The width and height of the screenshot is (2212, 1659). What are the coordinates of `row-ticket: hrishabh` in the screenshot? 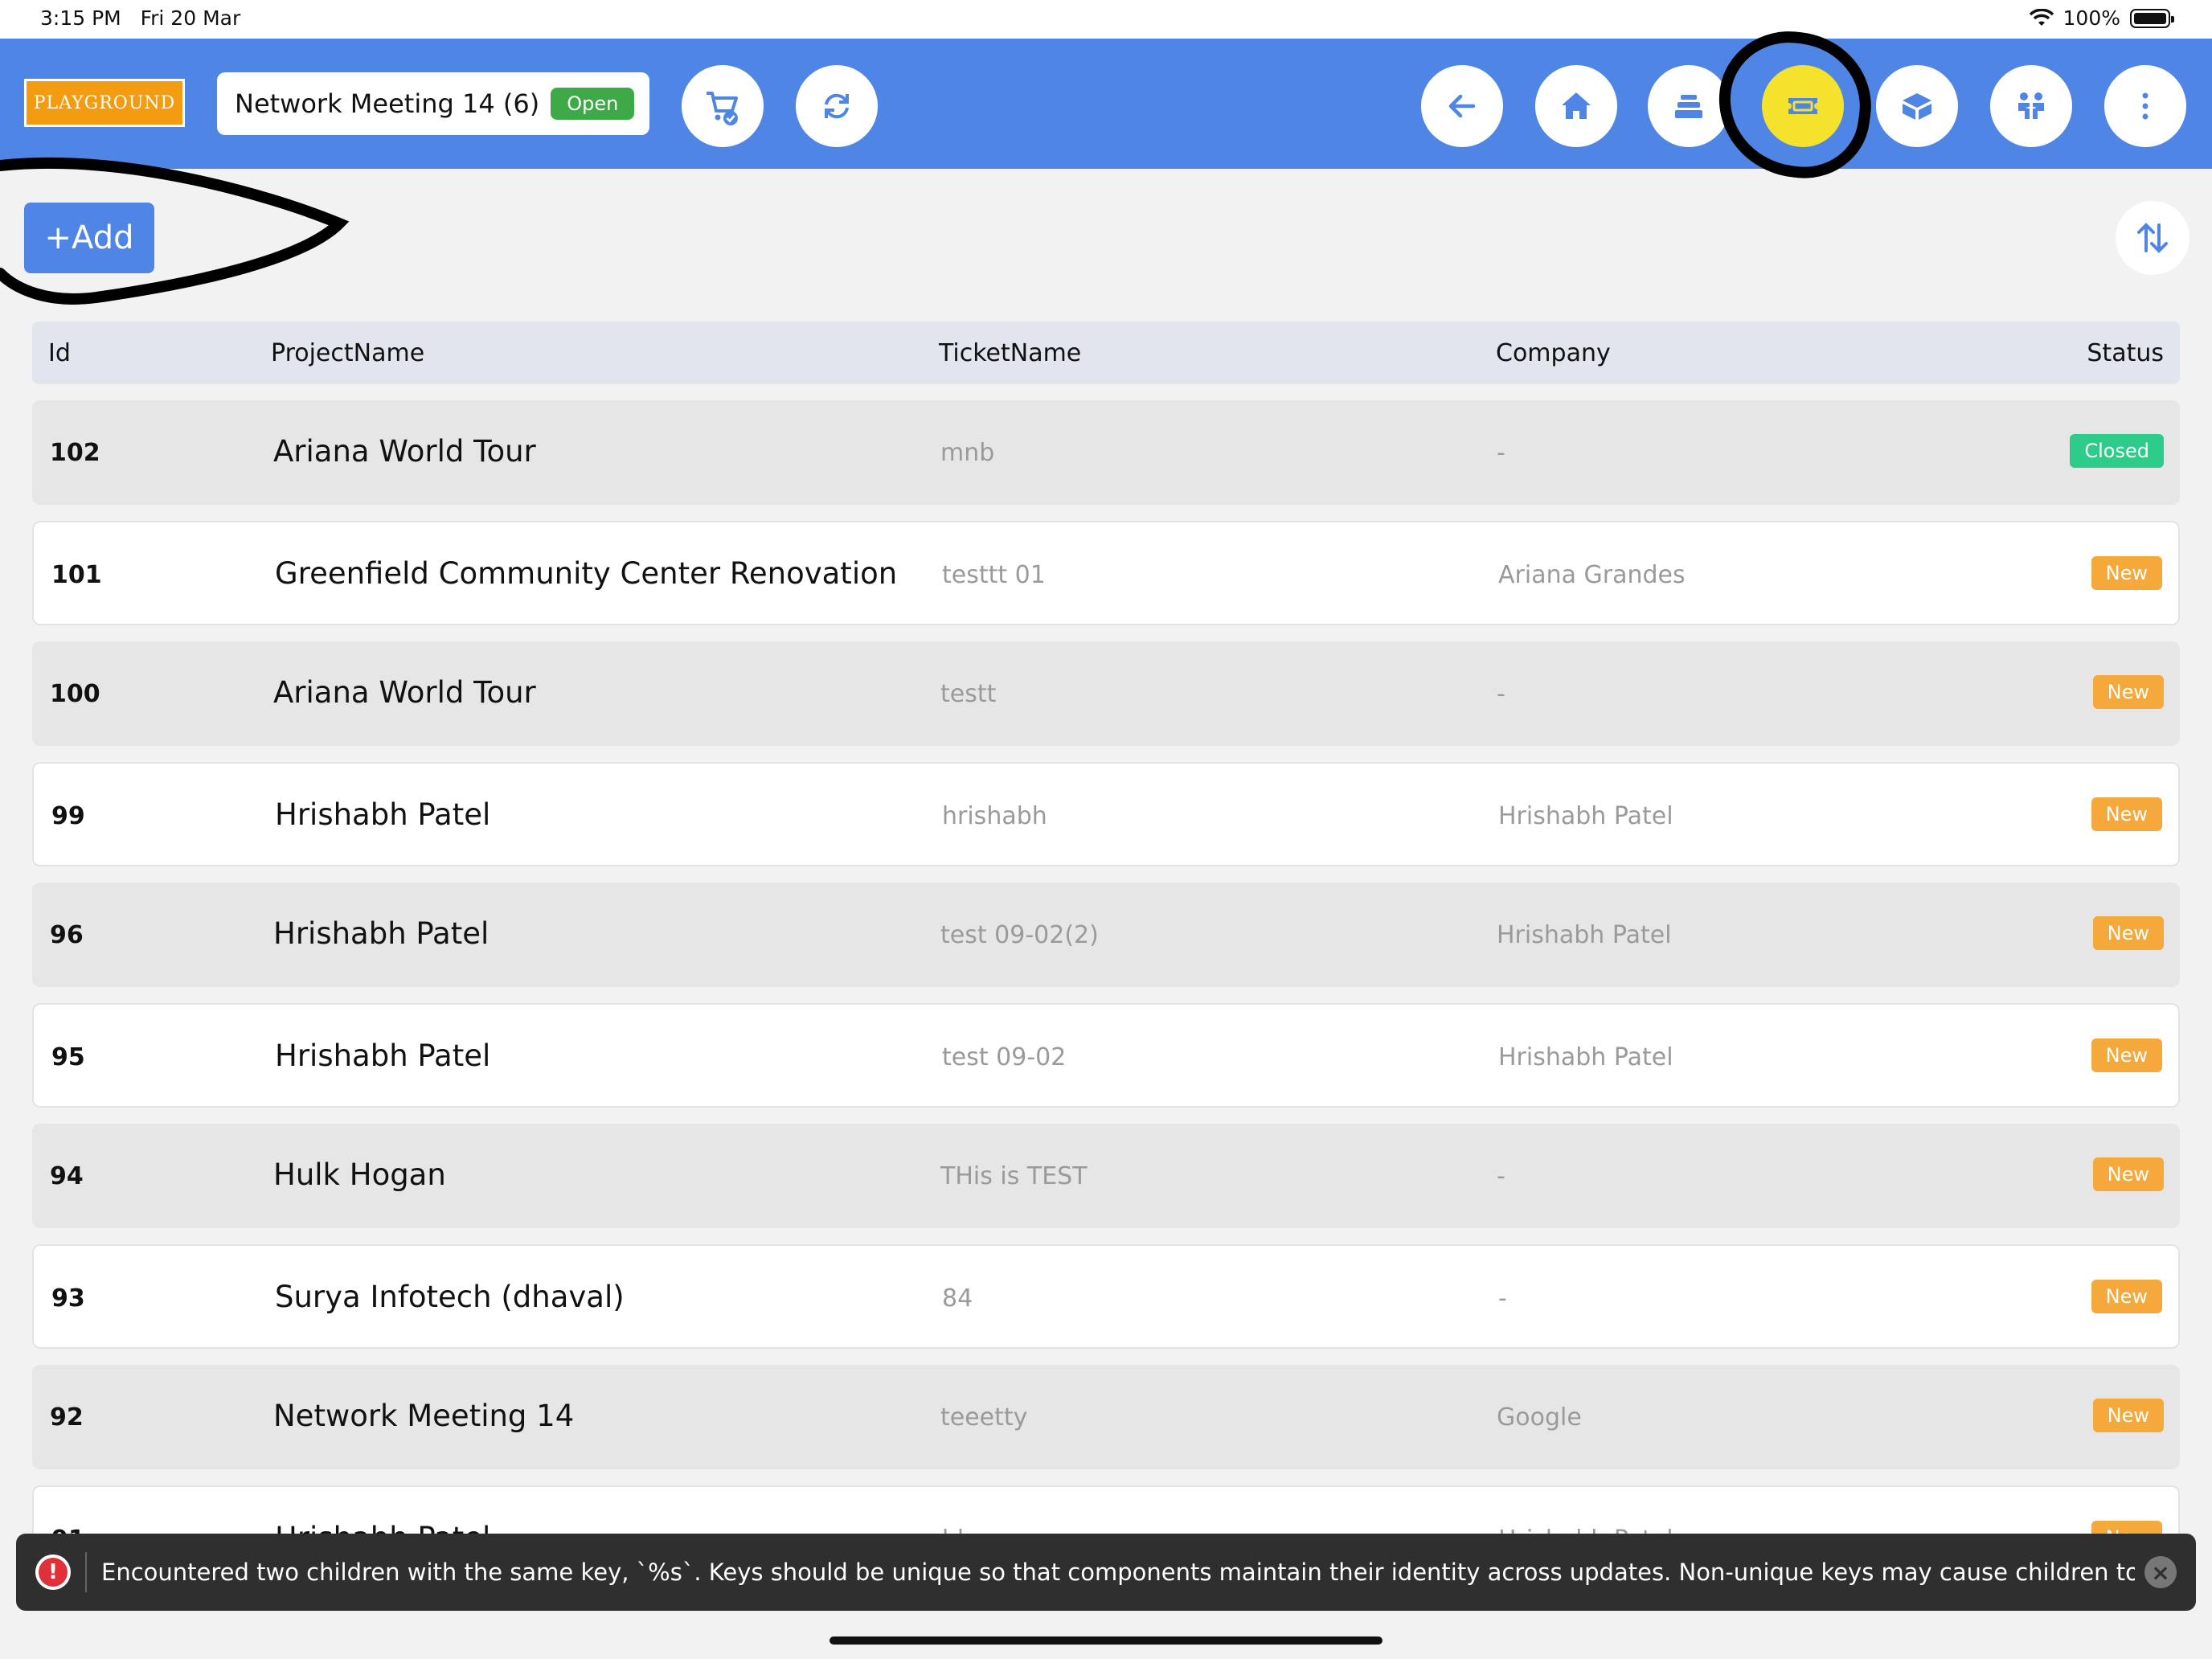 It's located at (994, 816).